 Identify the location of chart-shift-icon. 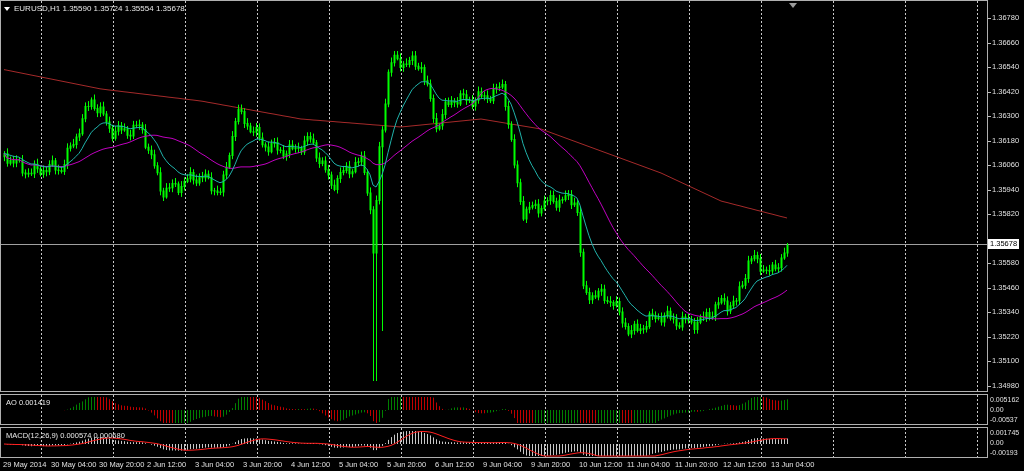
(793, 5).